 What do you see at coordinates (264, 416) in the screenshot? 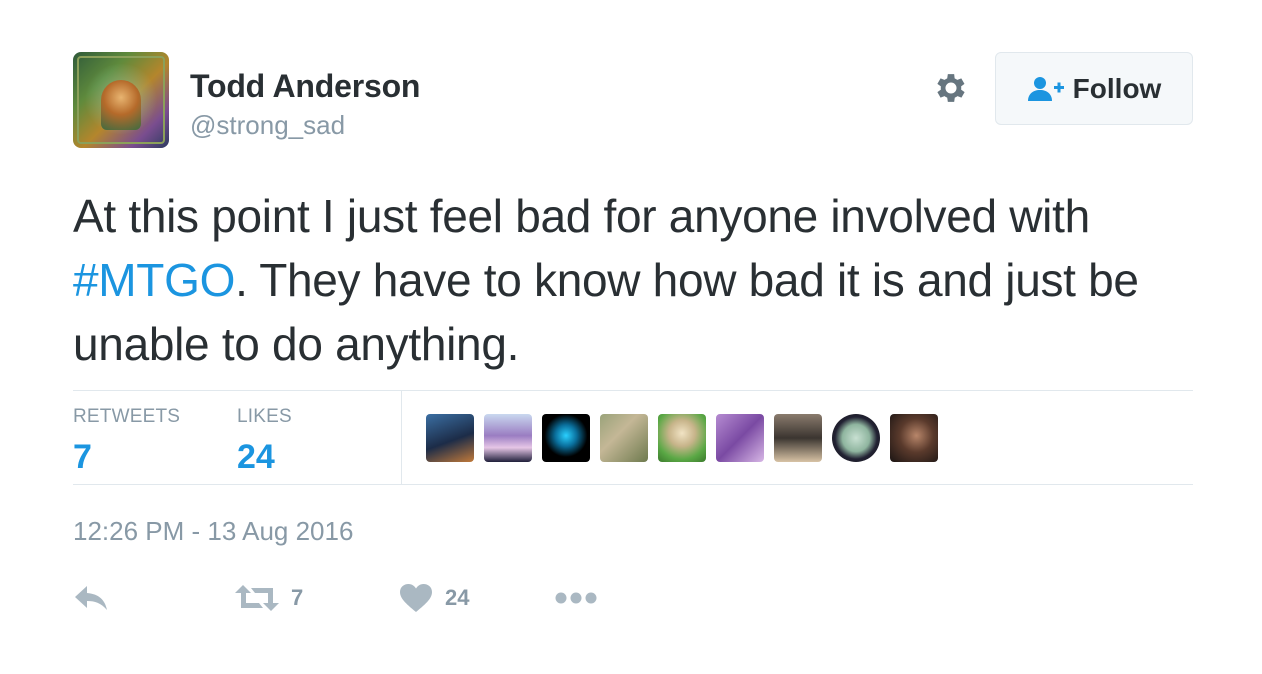
I see `likes-label: LIKES` at bounding box center [264, 416].